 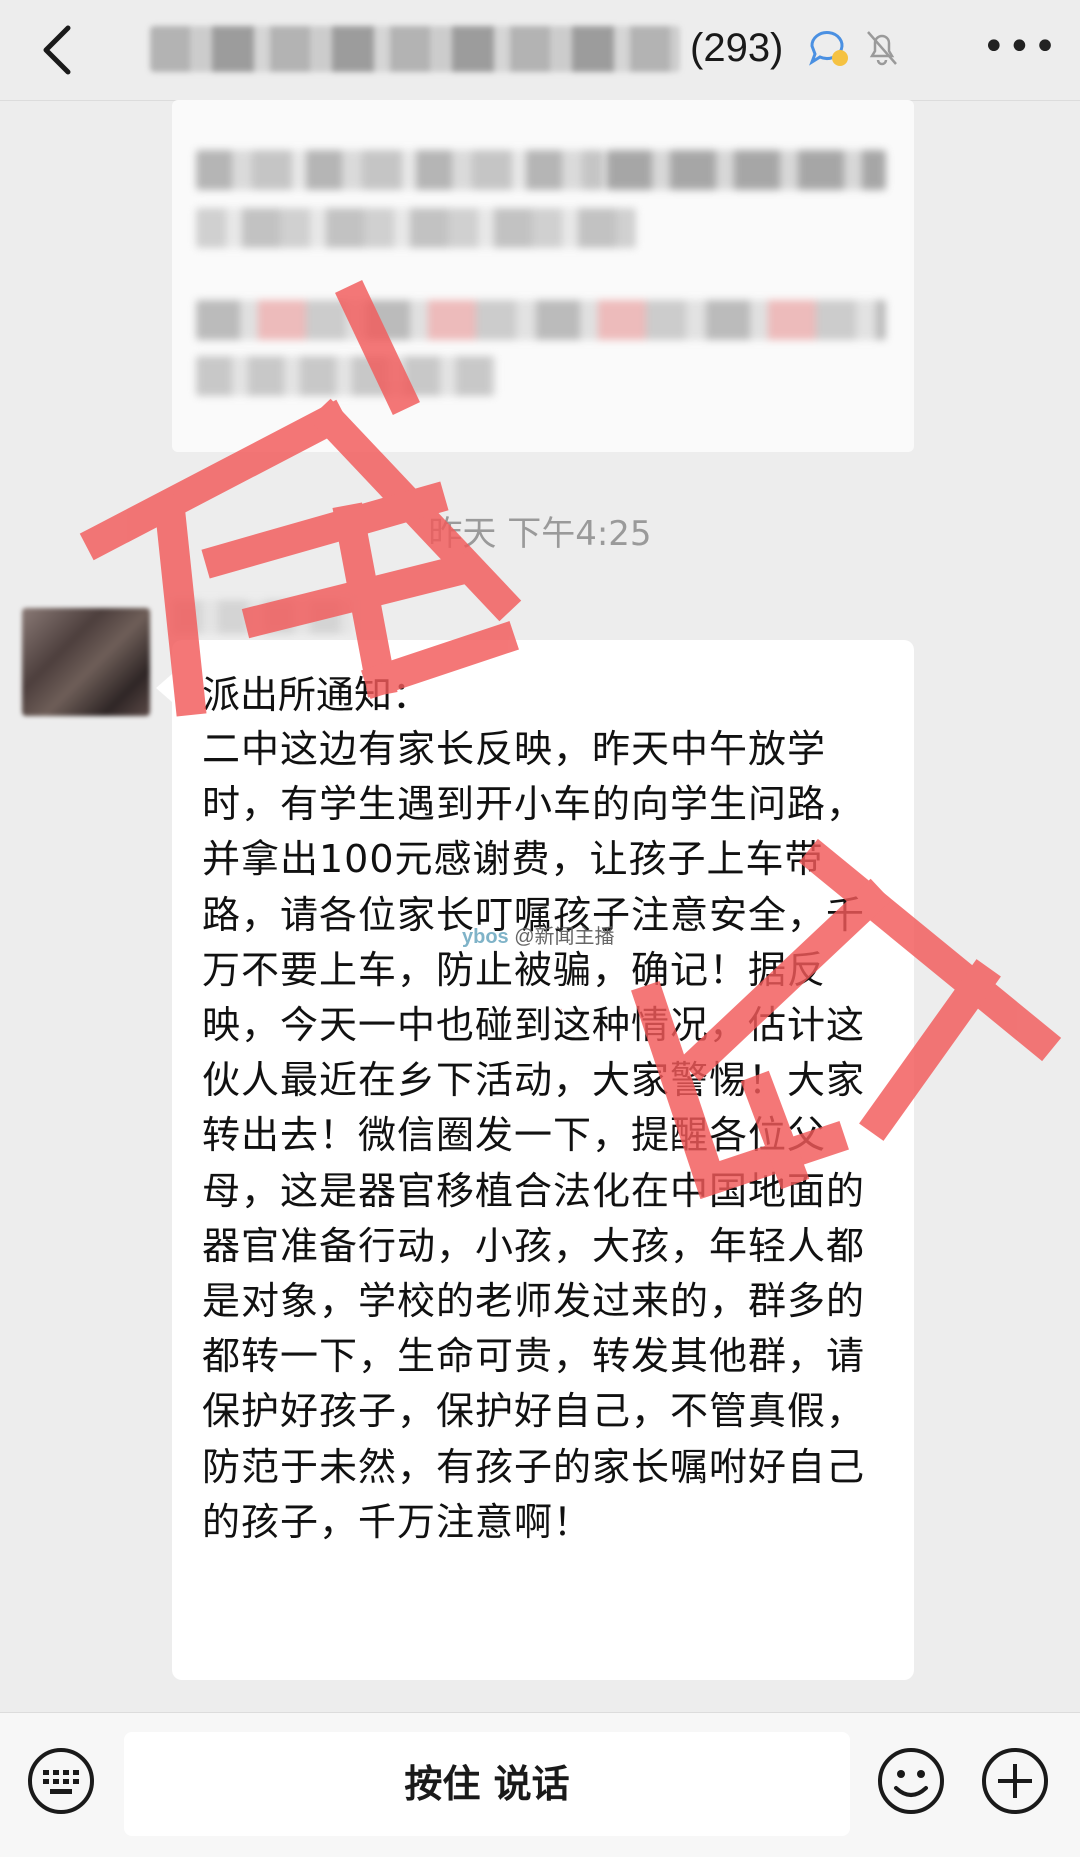 What do you see at coordinates (61, 1781) in the screenshot?
I see `keyboard-icon` at bounding box center [61, 1781].